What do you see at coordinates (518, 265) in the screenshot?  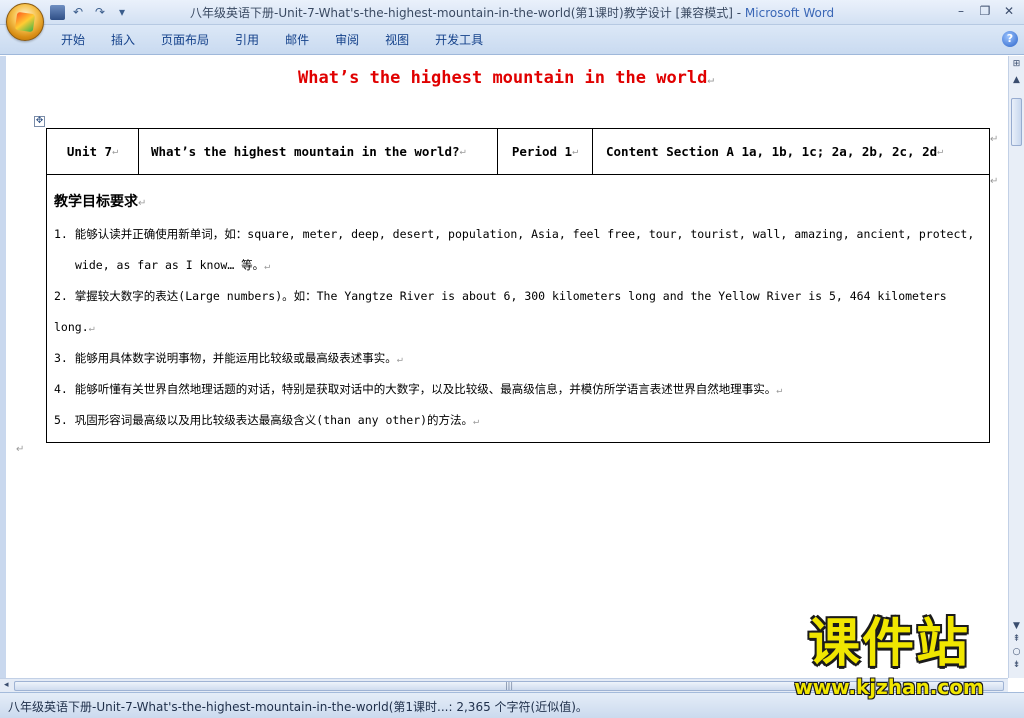 I see `objective-line: wide, as far as I know… 等。↵` at bounding box center [518, 265].